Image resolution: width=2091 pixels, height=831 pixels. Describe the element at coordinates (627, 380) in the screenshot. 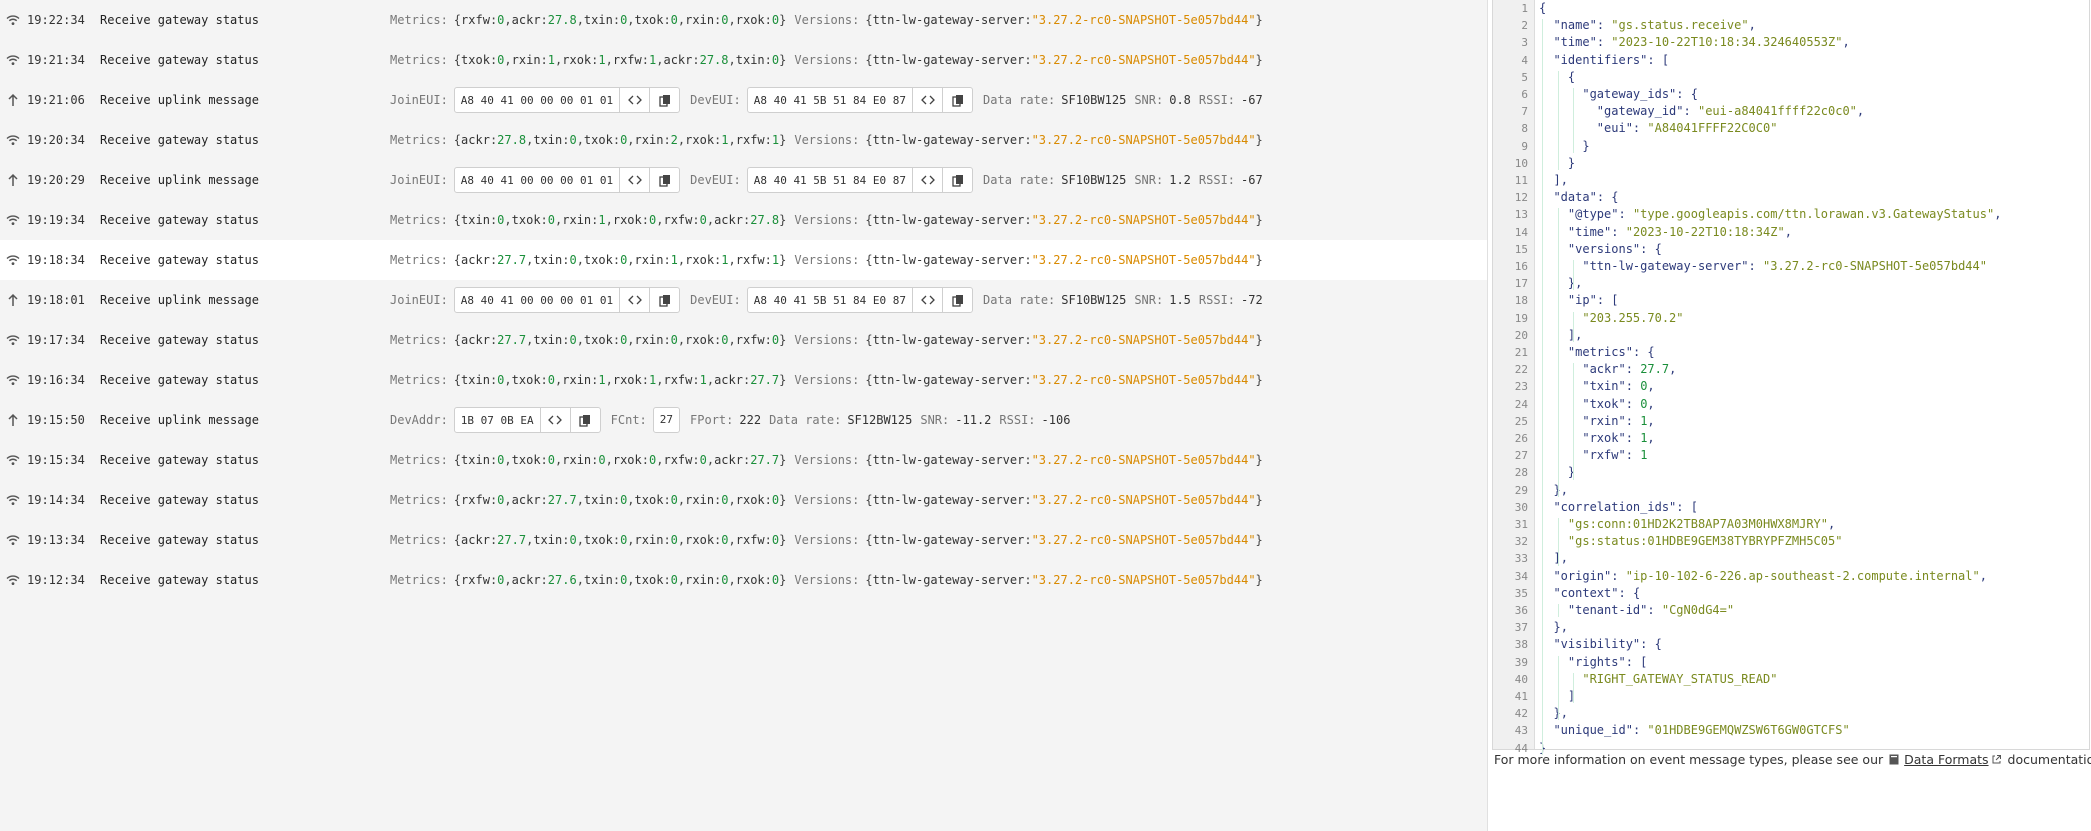

I see `metric-key: rxok` at that location.